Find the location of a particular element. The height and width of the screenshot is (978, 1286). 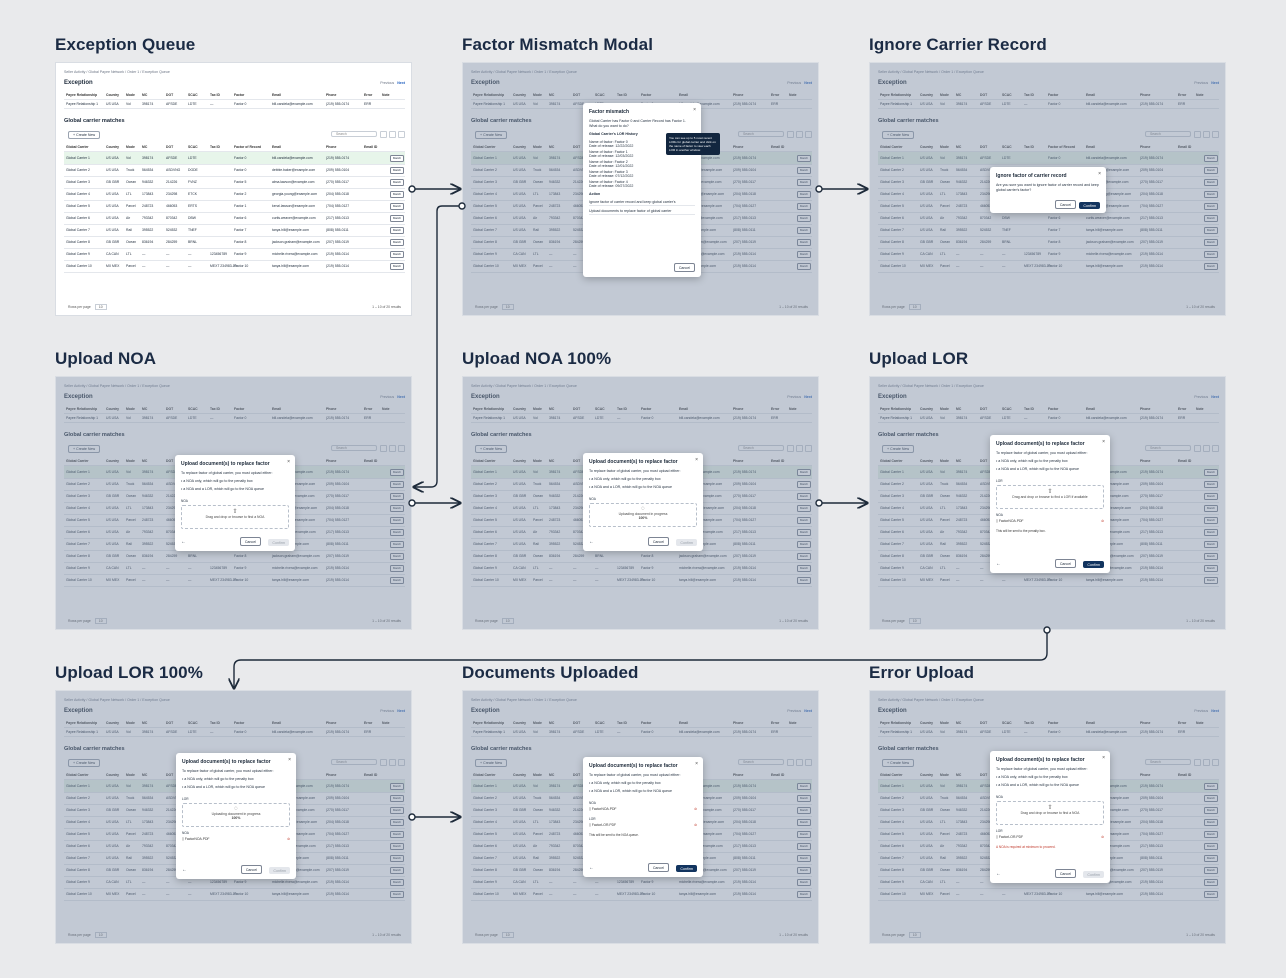

arrow-start-dot is located at coordinates (412, 189).